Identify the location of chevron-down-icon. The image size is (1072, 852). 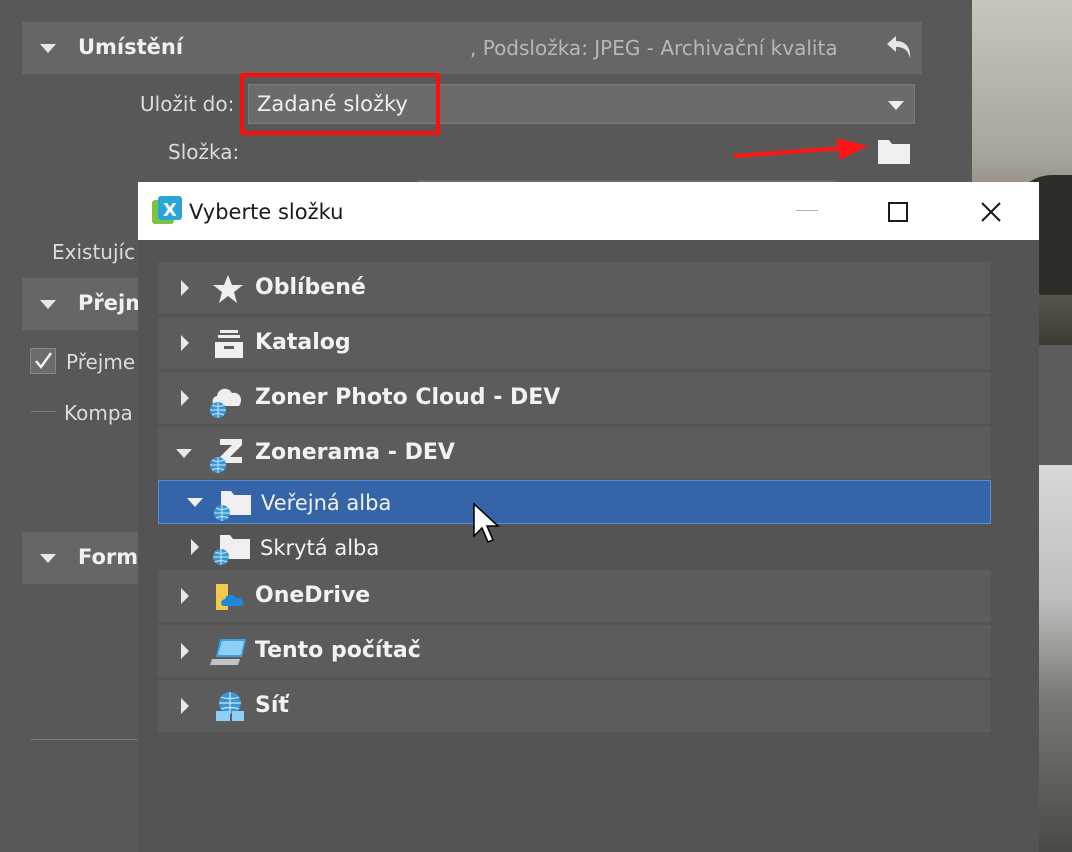
(896, 105).